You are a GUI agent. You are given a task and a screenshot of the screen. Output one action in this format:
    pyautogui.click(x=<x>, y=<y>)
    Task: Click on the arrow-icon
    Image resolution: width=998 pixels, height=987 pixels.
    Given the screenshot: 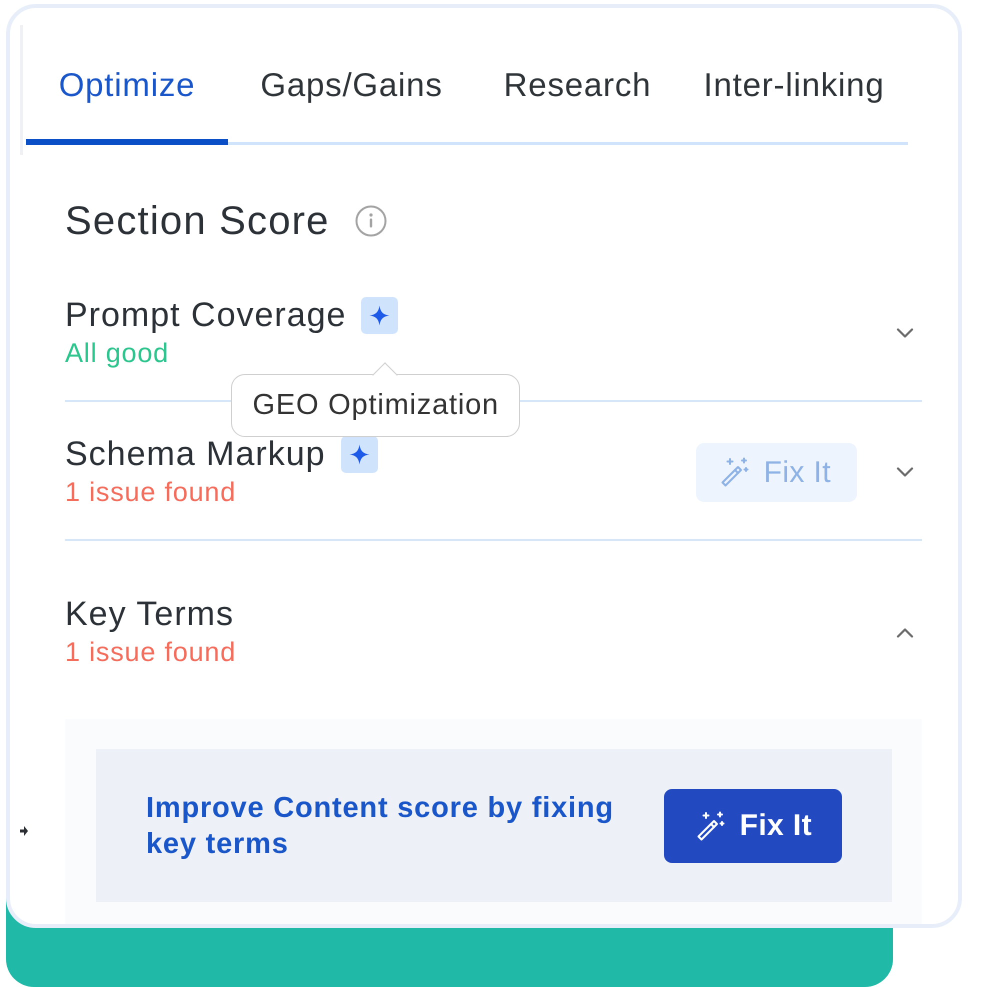 What is the action you would take?
    pyautogui.click(x=24, y=831)
    